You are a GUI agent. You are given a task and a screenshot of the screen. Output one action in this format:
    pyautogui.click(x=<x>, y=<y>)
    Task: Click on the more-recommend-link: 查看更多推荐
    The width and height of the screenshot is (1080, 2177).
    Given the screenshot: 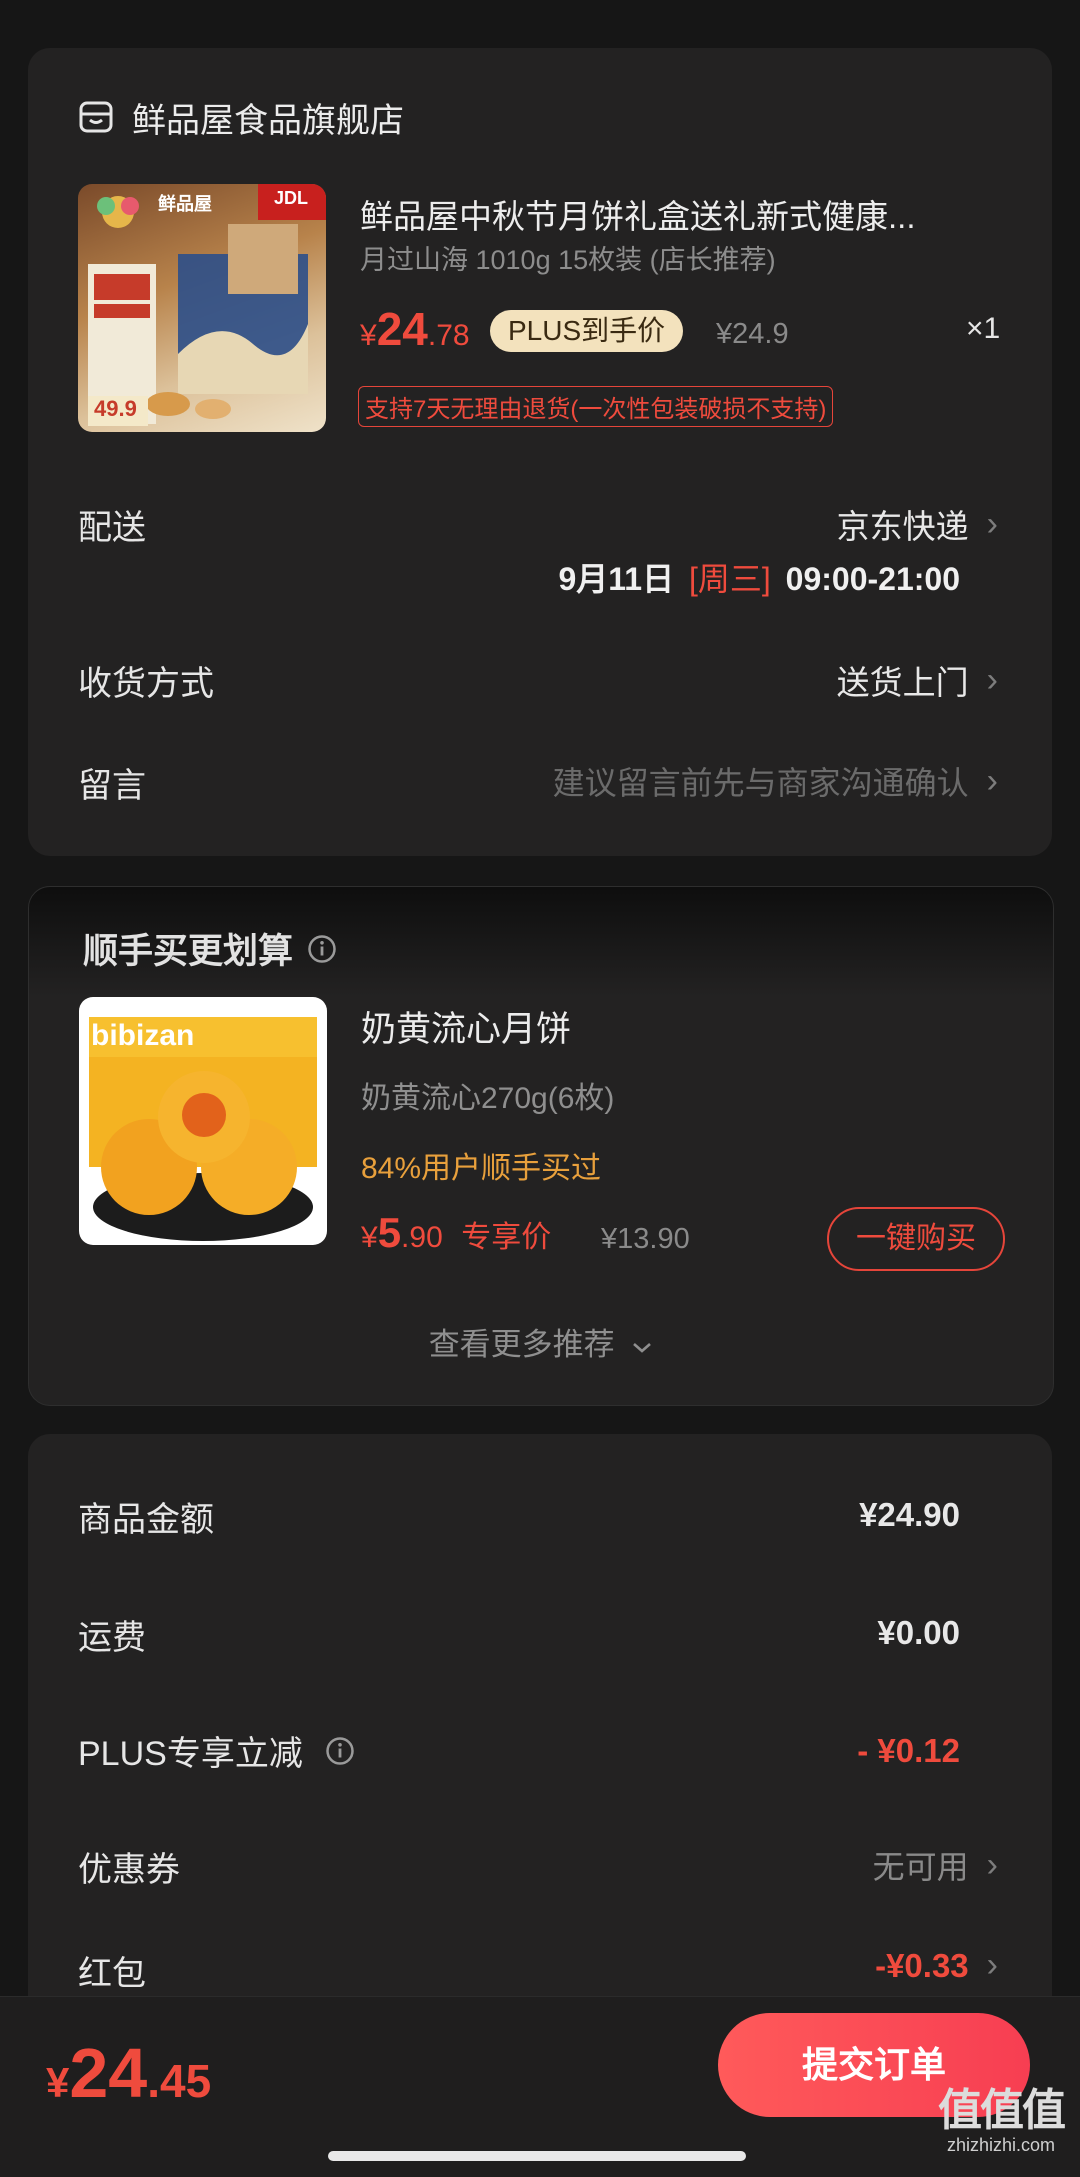 What is the action you would take?
    pyautogui.click(x=541, y=1341)
    